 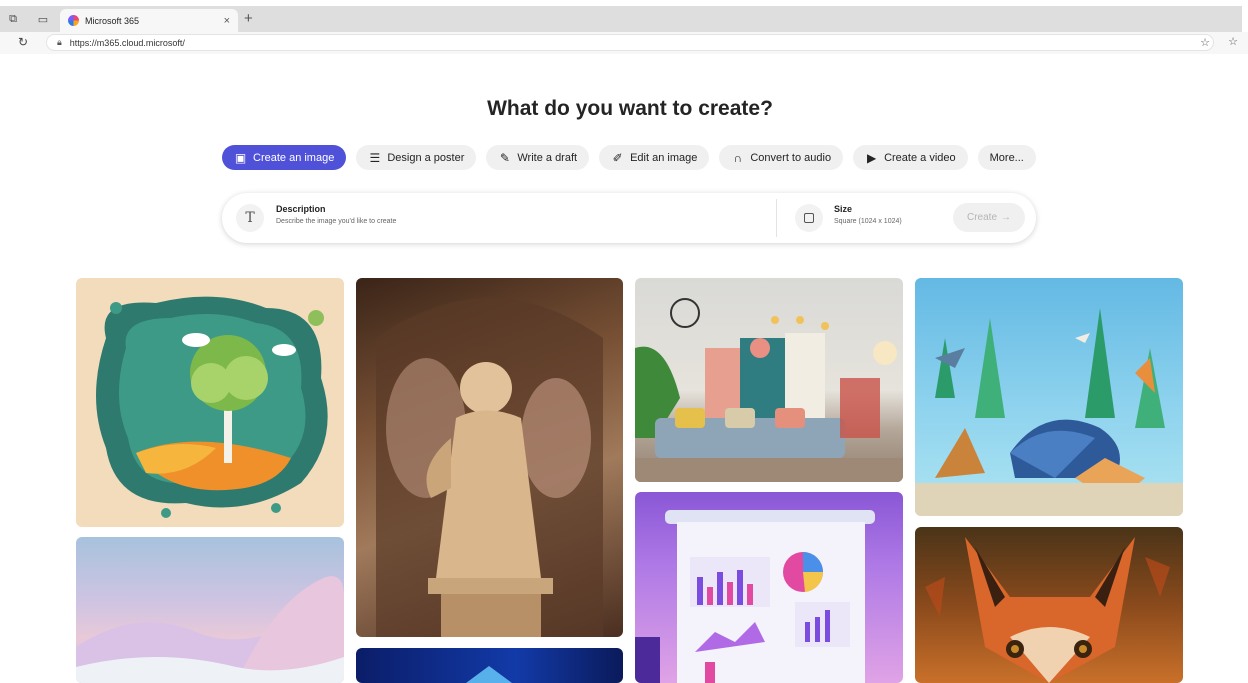 I want to click on write-draft-chip: ✎ Write a draft, so click(x=538, y=157).